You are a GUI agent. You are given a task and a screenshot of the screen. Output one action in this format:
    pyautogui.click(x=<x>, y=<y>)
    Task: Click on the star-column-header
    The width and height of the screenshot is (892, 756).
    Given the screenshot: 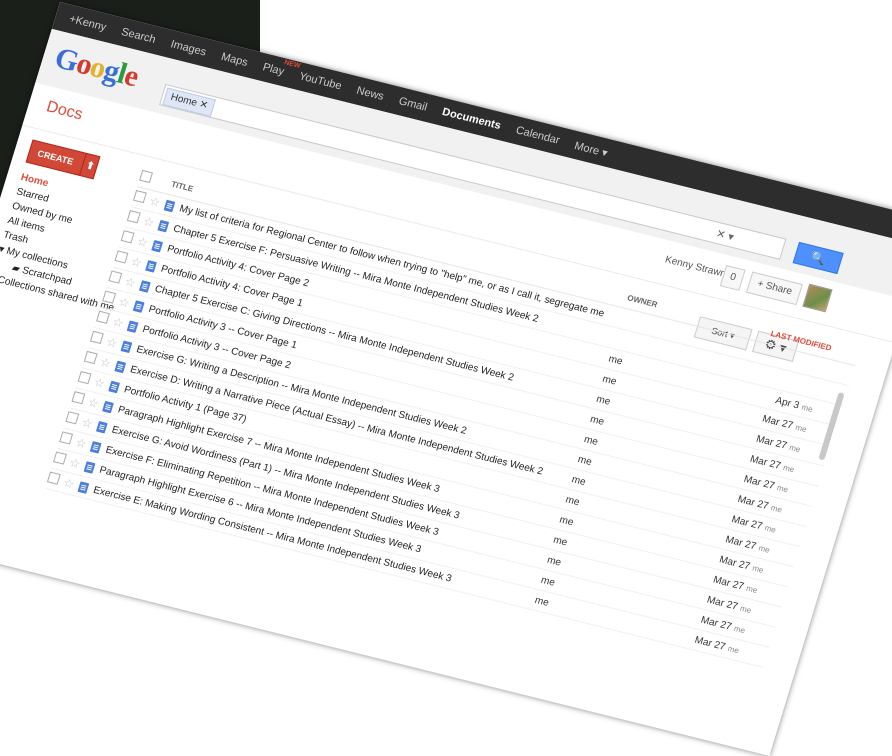 What is the action you would take?
    pyautogui.click(x=164, y=182)
    